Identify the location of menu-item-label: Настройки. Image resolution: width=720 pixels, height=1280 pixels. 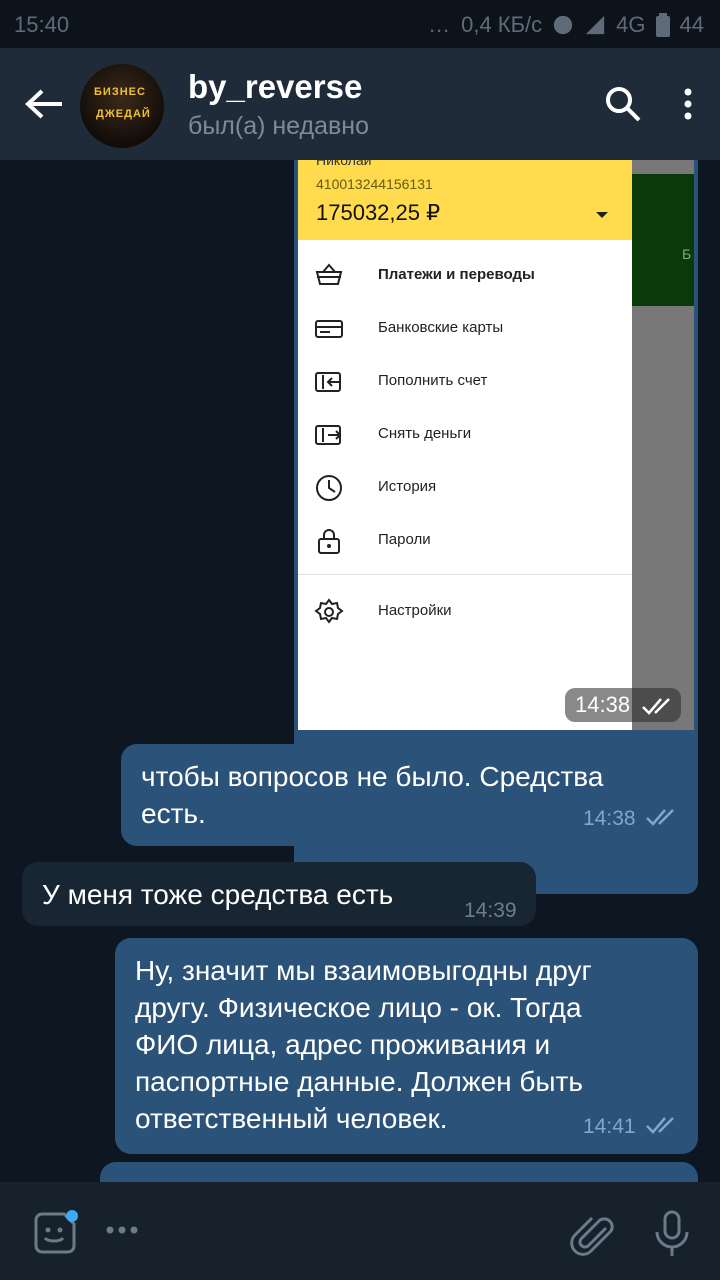
(415, 610).